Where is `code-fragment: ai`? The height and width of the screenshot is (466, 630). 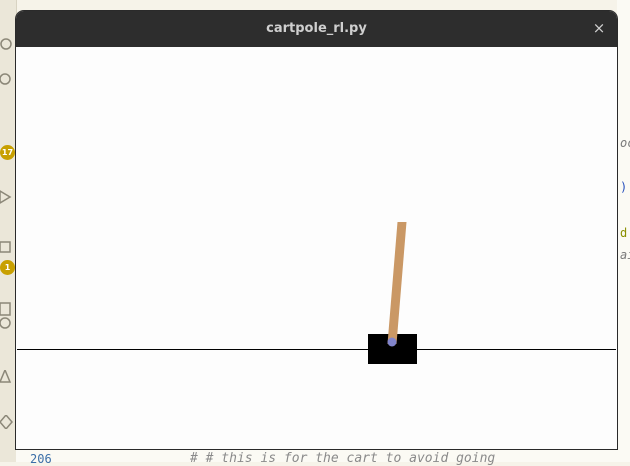
code-fragment: ai is located at coordinates (625, 255).